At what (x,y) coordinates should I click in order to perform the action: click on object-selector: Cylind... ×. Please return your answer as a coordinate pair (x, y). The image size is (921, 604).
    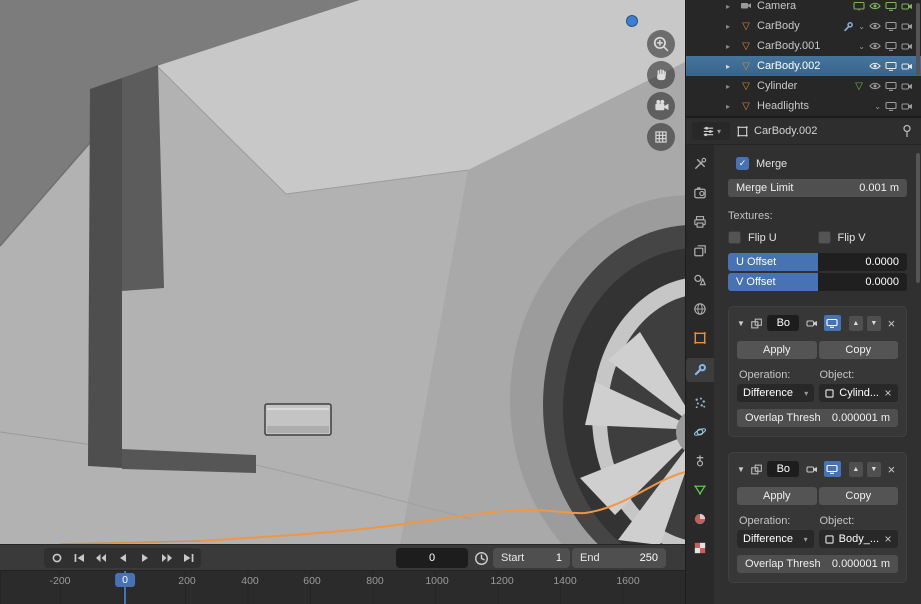
    Looking at the image, I should click on (858, 393).